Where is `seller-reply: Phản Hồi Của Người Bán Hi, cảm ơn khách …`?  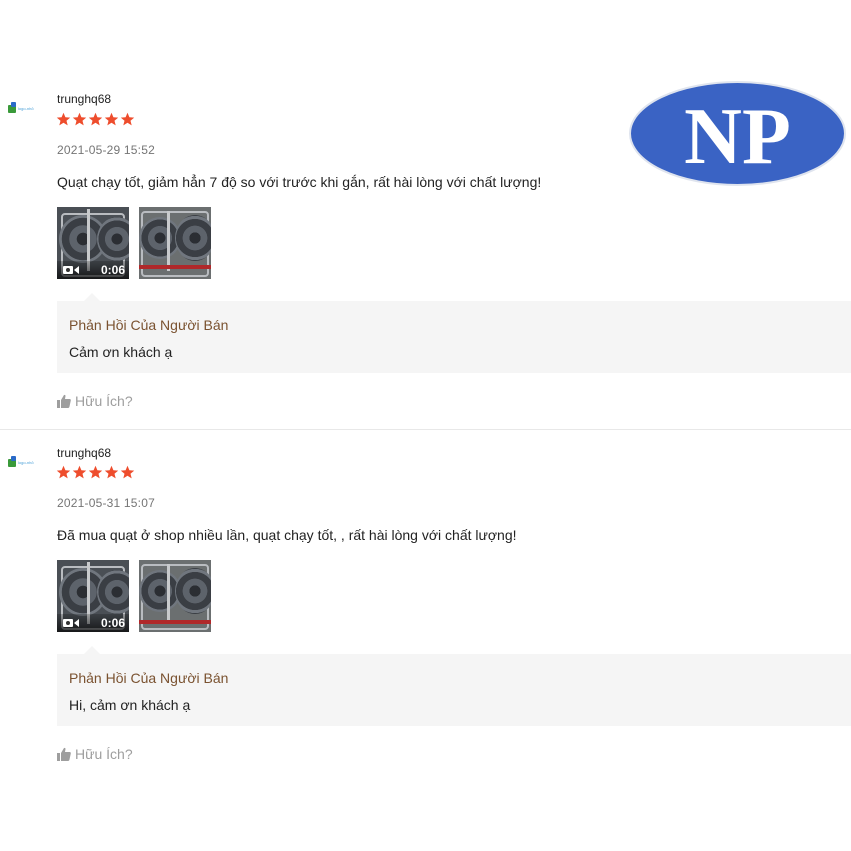 seller-reply: Phản Hồi Của Người Bán Hi, cảm ơn khách … is located at coordinates (454, 690).